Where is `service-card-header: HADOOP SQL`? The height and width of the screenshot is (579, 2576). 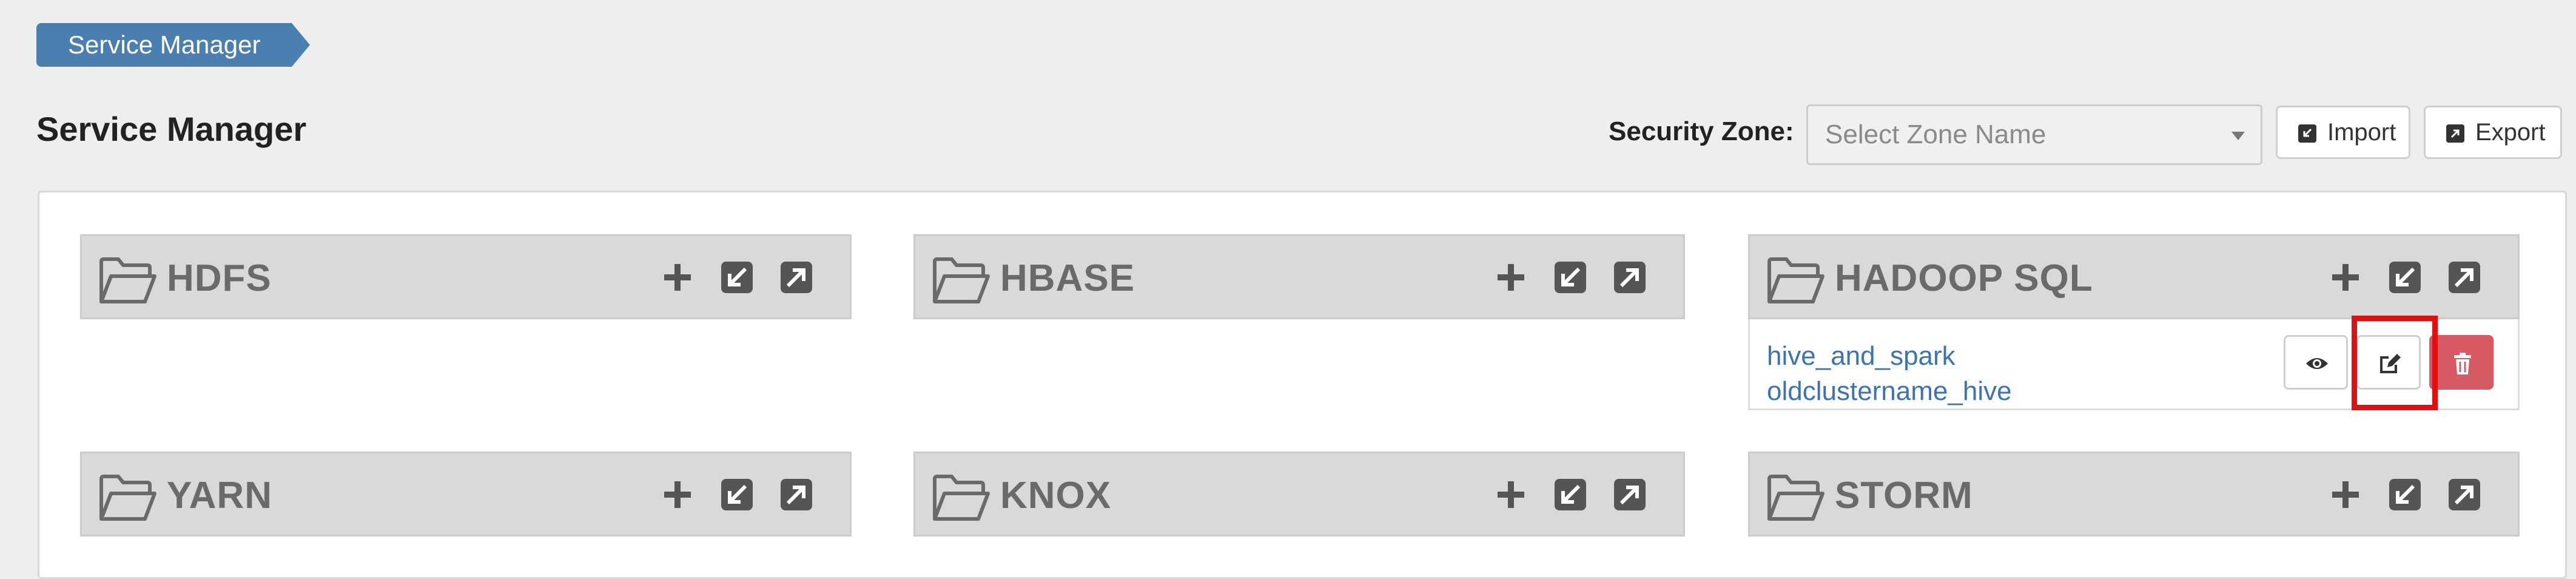
service-card-header: HADOOP SQL is located at coordinates (2134, 276).